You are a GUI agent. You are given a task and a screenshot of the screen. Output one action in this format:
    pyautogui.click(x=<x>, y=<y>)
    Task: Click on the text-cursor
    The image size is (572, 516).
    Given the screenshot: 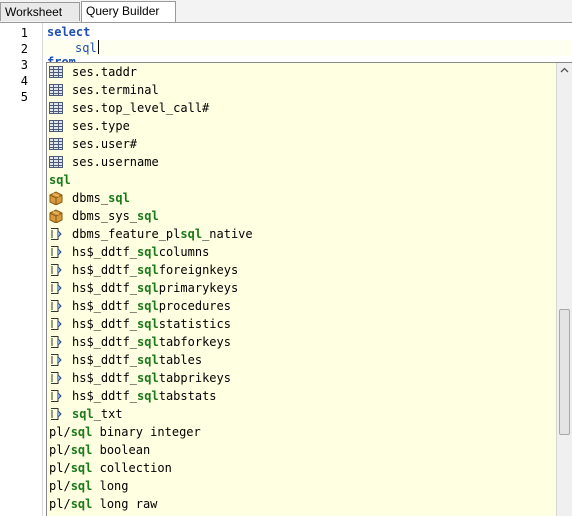 What is the action you would take?
    pyautogui.click(x=98, y=47)
    